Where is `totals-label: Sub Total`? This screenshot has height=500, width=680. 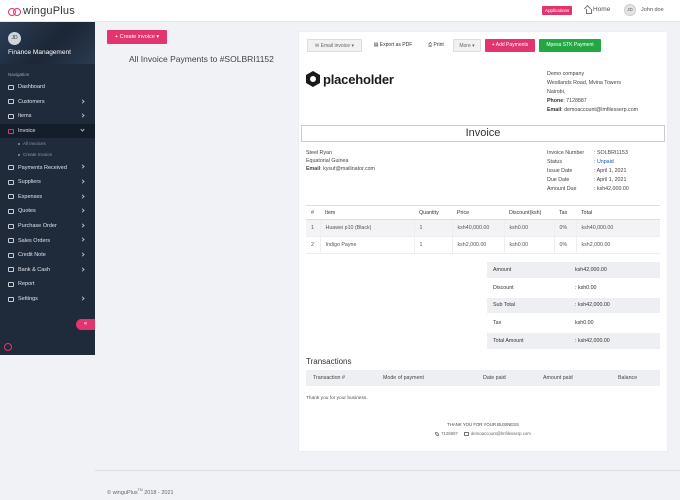
totals-label: Sub Total is located at coordinates (504, 305).